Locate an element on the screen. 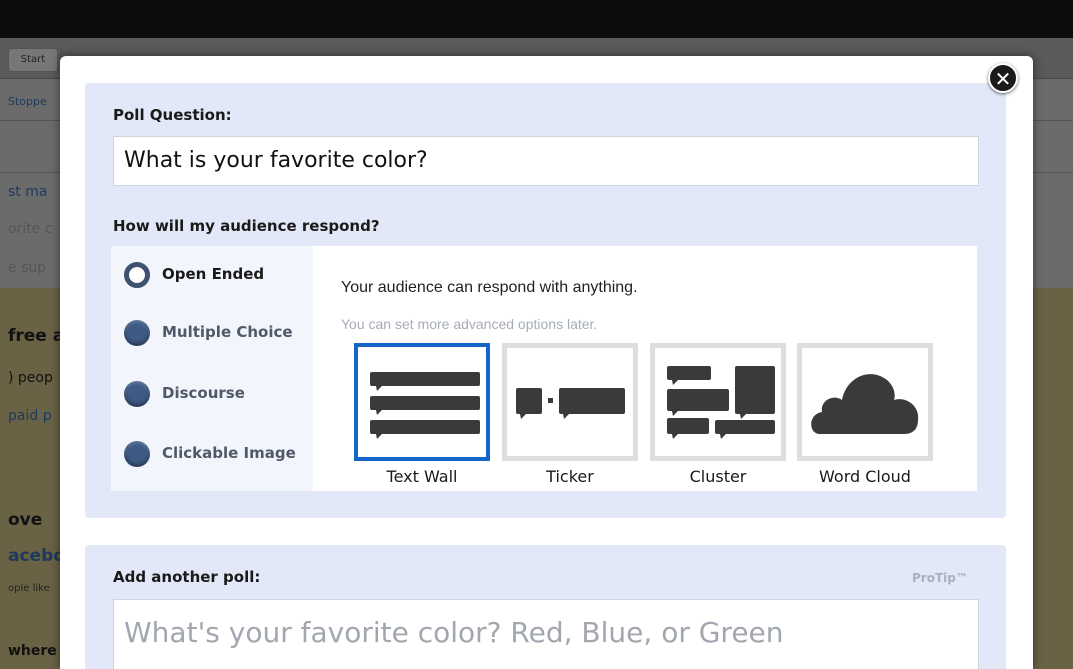 The height and width of the screenshot is (669, 1073). viz-label: Cluster is located at coordinates (718, 476).